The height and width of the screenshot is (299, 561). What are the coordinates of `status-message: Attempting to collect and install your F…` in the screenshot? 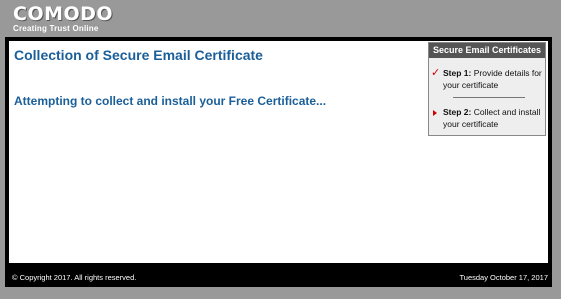 It's located at (170, 101).